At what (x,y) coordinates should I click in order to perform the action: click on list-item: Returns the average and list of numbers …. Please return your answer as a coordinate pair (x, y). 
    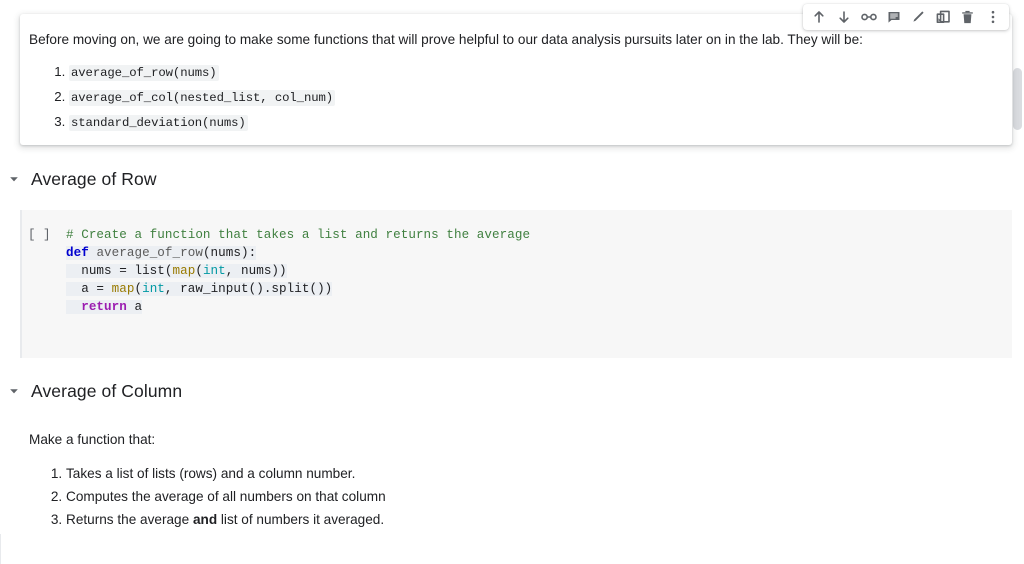
    Looking at the image, I should click on (533, 519).